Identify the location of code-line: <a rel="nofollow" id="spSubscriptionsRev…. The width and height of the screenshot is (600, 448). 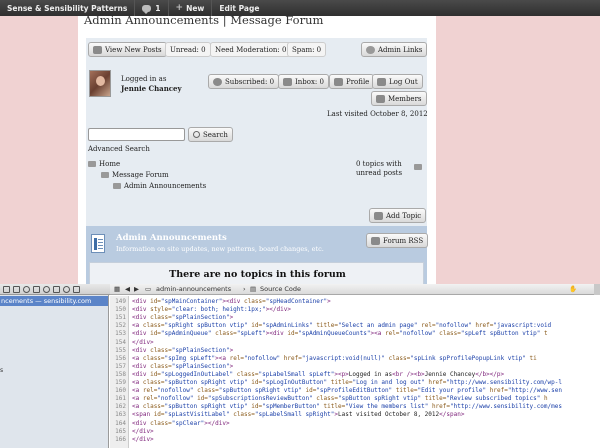
(340, 398).